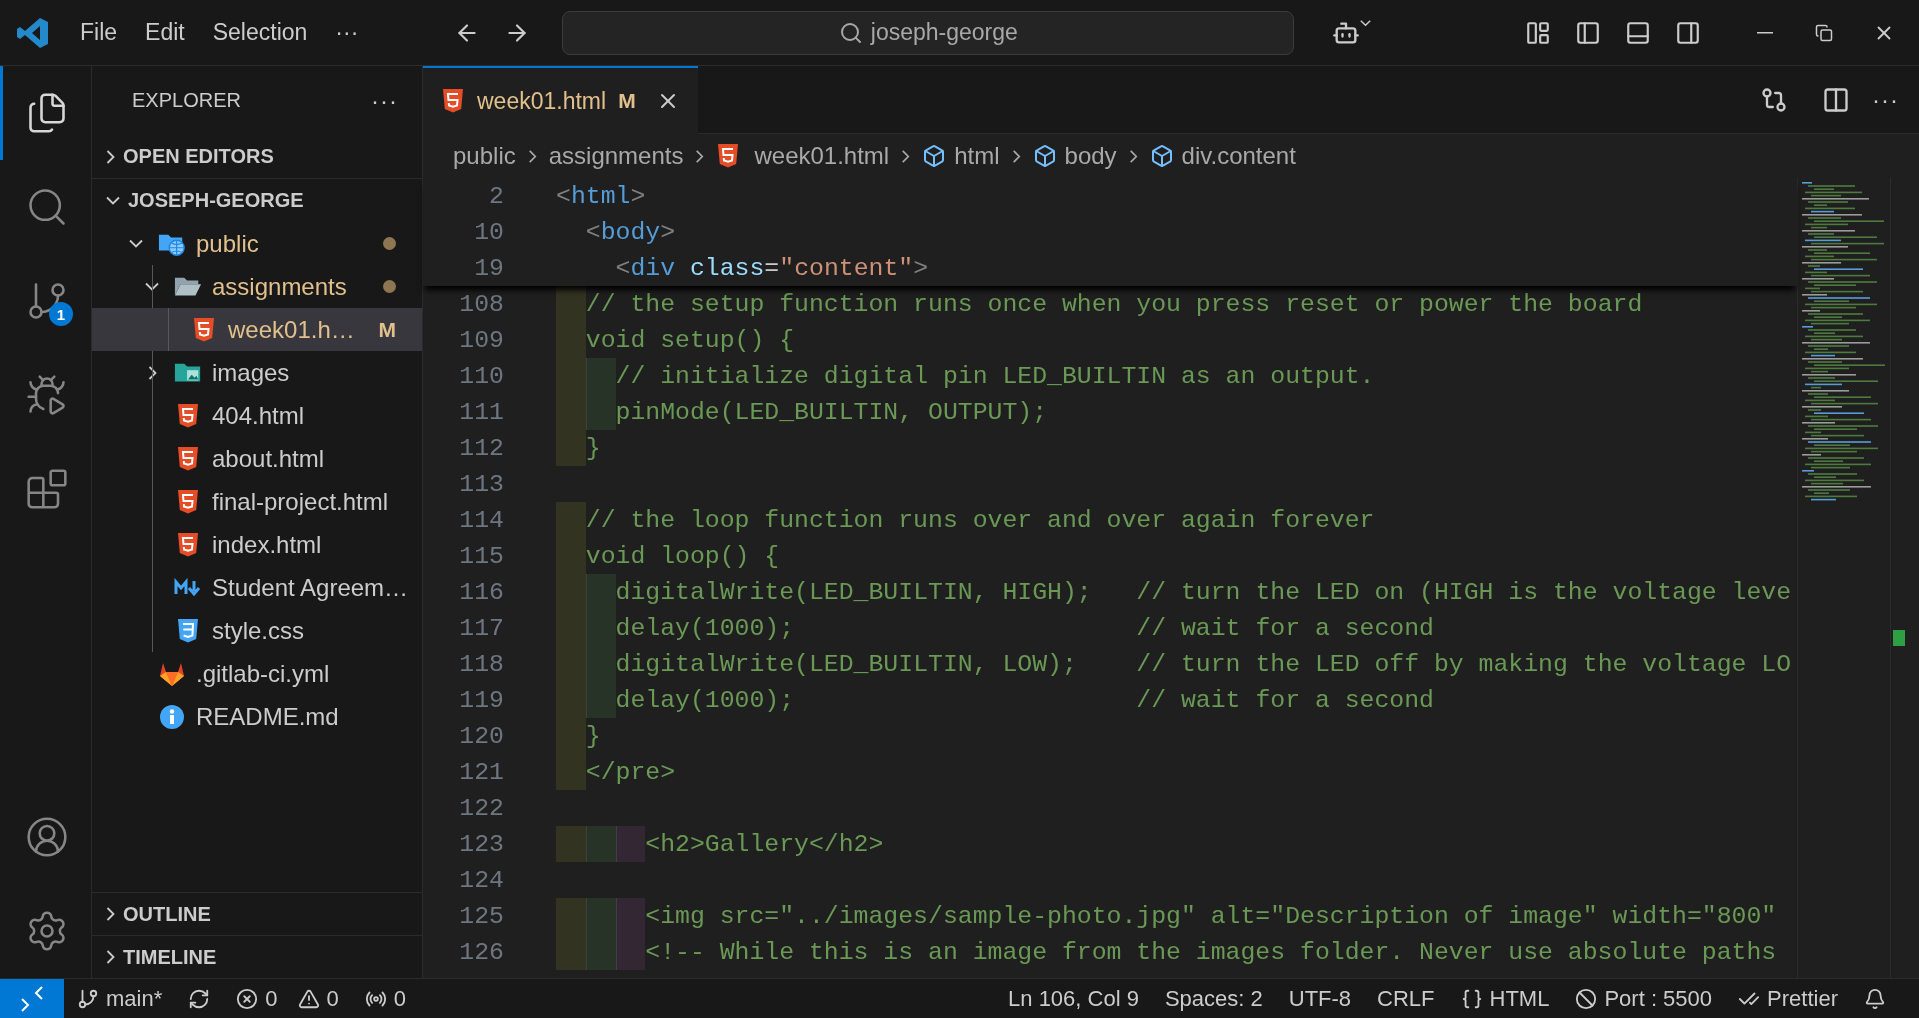 The width and height of the screenshot is (1919, 1018). I want to click on sticky-code-line: <div class="content">, so click(772, 268).